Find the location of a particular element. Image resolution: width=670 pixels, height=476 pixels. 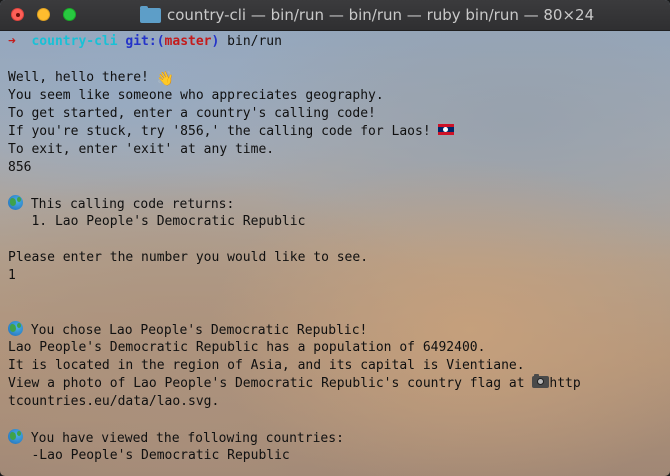

minimize-button is located at coordinates (43, 14).